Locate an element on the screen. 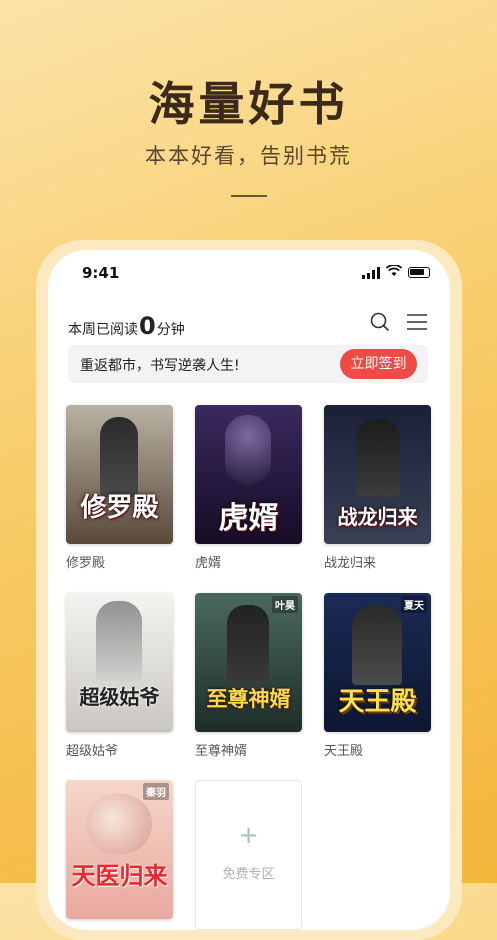 This screenshot has height=940, width=497. book-item: 叶昊 至尊神婿 至尊神婿 is located at coordinates (248, 676).